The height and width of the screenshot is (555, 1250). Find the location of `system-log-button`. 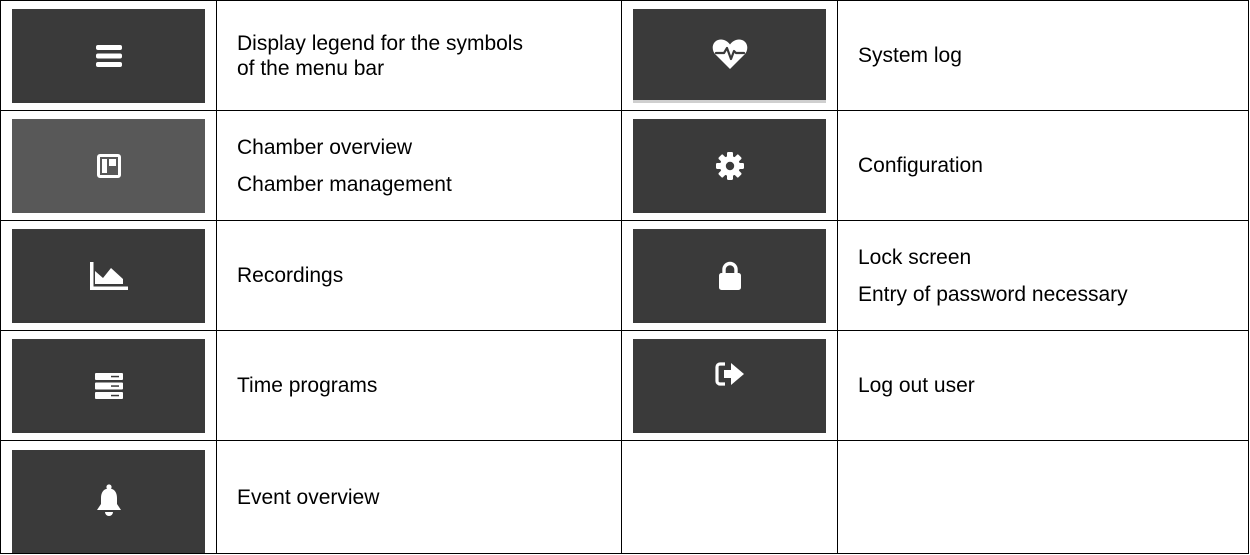

system-log-button is located at coordinates (729, 55).